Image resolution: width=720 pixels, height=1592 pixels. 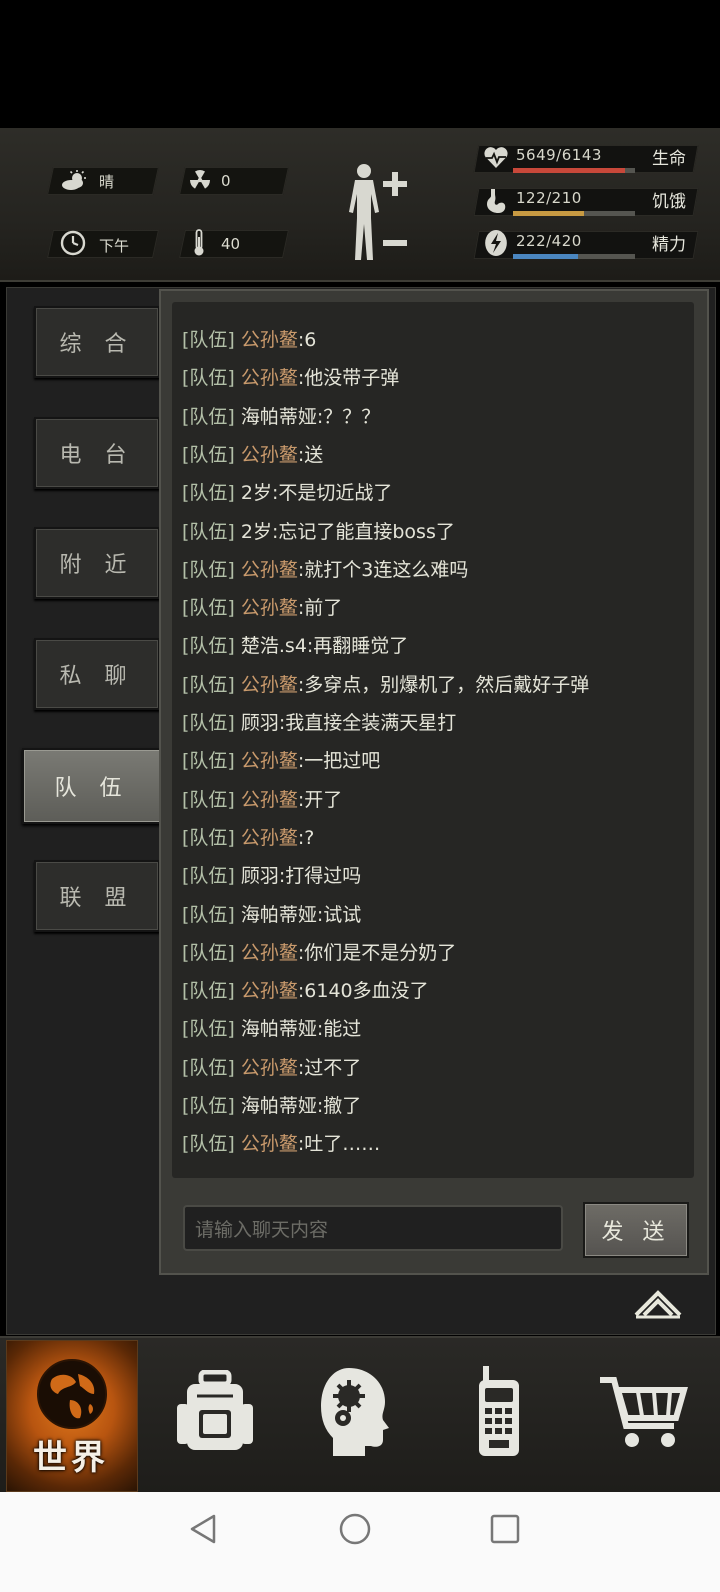 I want to click on shopping-cart-icon, so click(x=643, y=1414).